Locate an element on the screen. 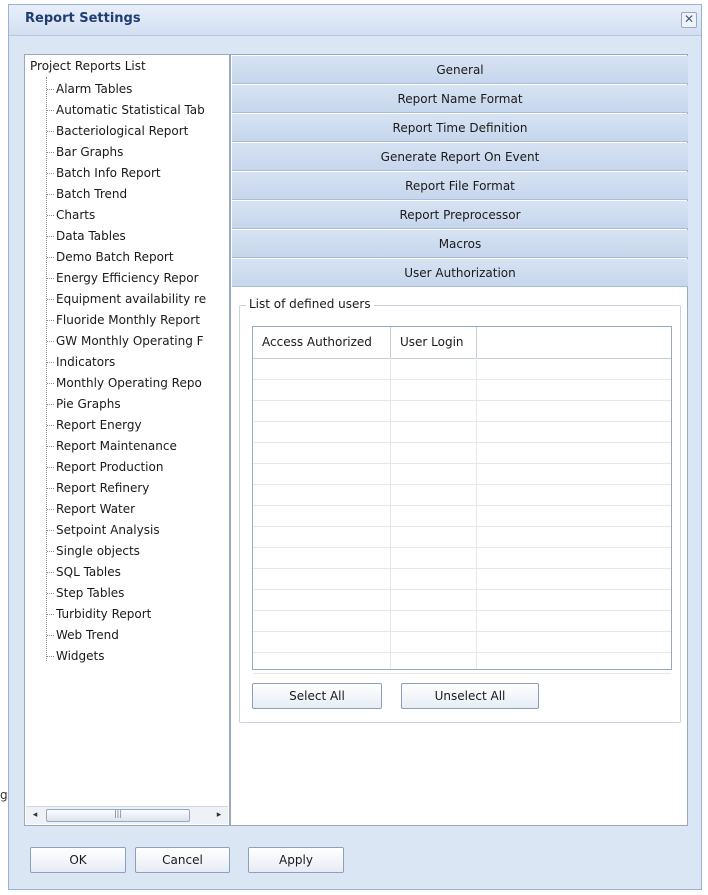 This screenshot has width=708, height=895. scroll-right-icon: ▸ is located at coordinates (219, 815).